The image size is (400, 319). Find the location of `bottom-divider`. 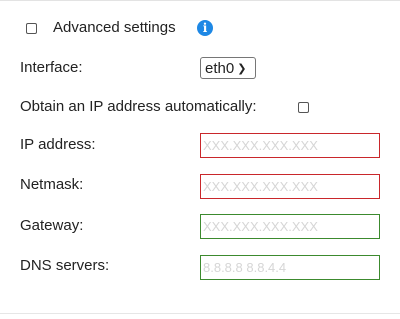

bottom-divider is located at coordinates (200, 313).